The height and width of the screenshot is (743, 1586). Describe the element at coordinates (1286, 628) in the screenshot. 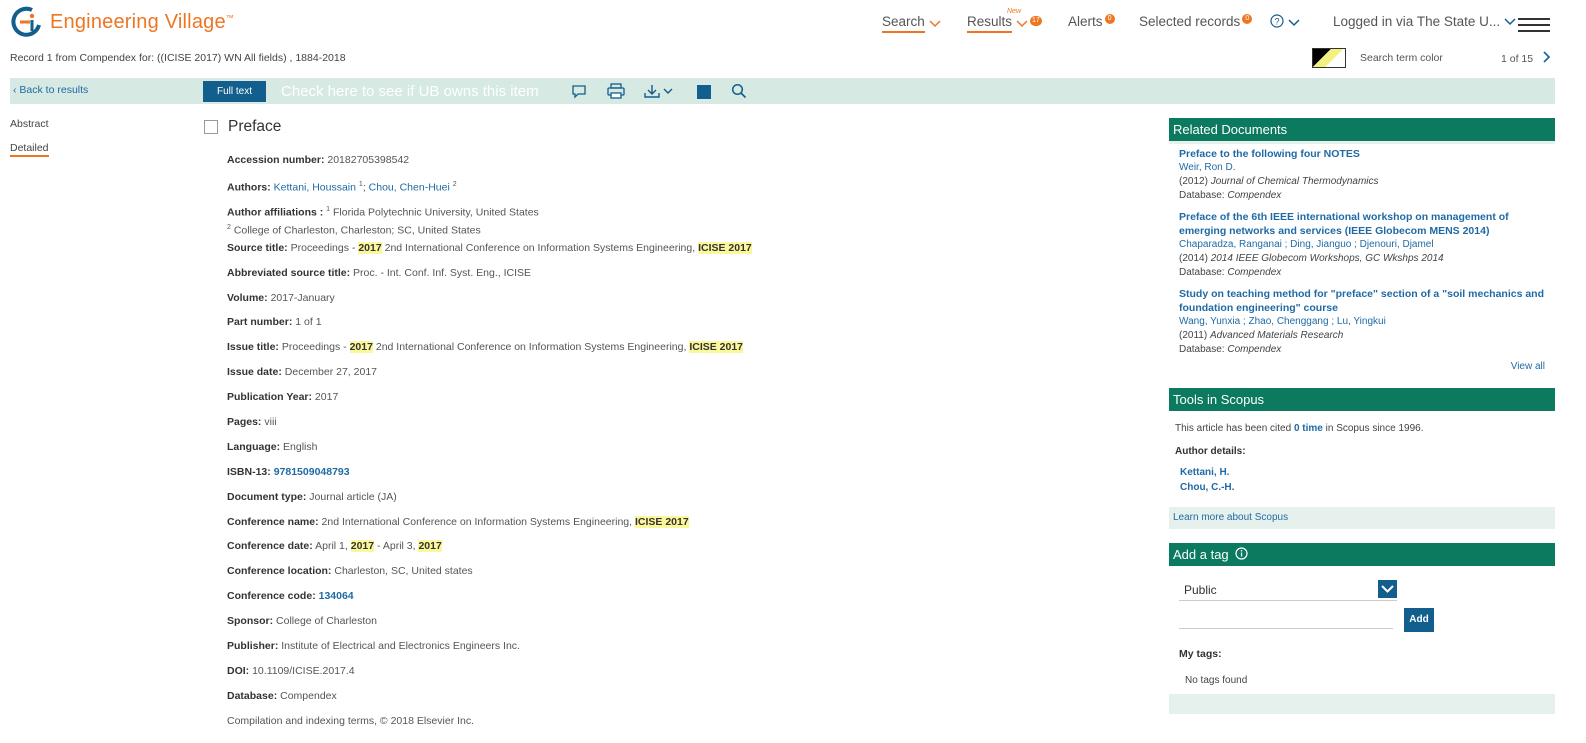

I see `tag-input` at that location.